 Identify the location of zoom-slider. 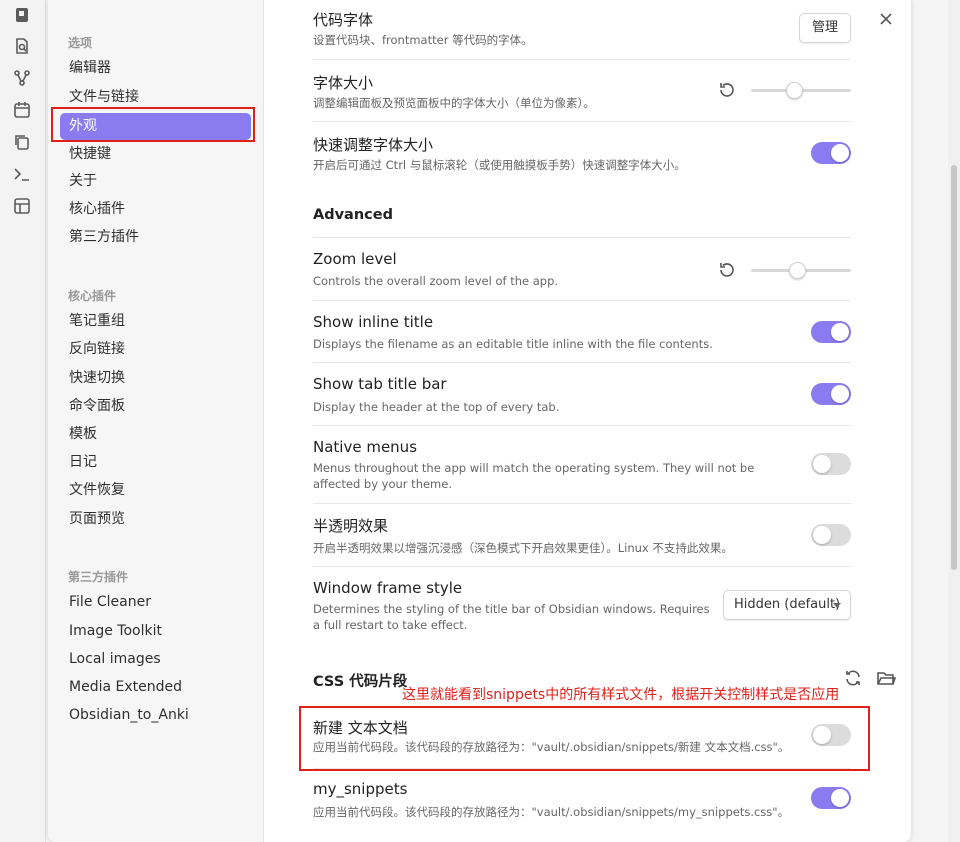
(801, 270).